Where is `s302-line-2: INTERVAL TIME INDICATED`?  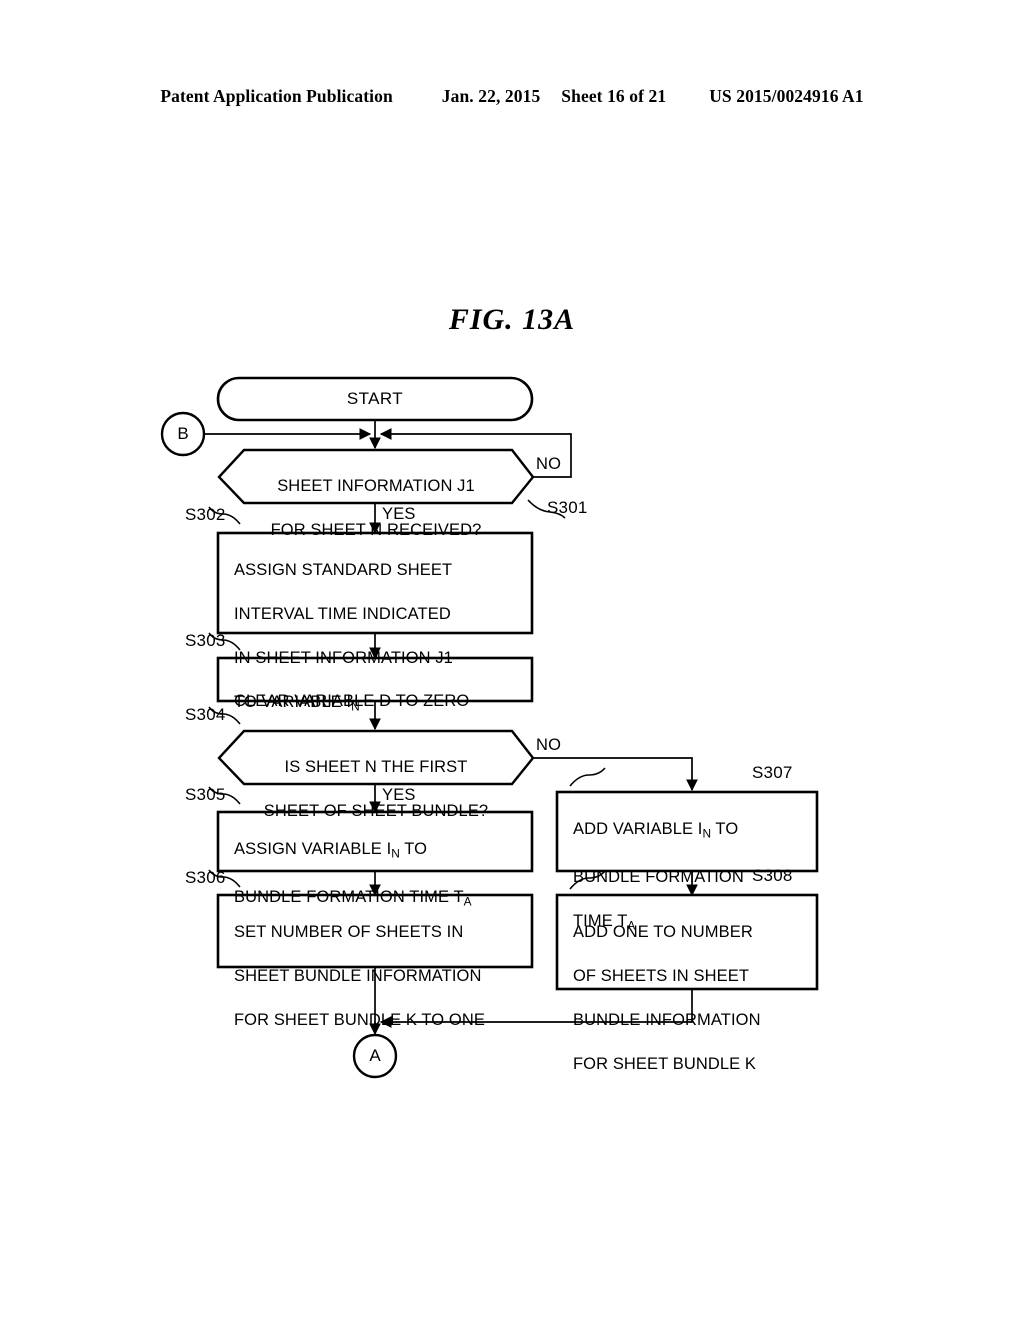
s302-line-2: INTERVAL TIME INDICATED is located at coordinates (342, 614).